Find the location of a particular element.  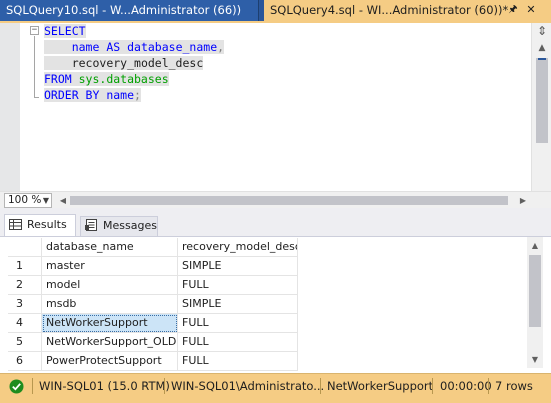

close-icon: ✕ is located at coordinates (531, 10).